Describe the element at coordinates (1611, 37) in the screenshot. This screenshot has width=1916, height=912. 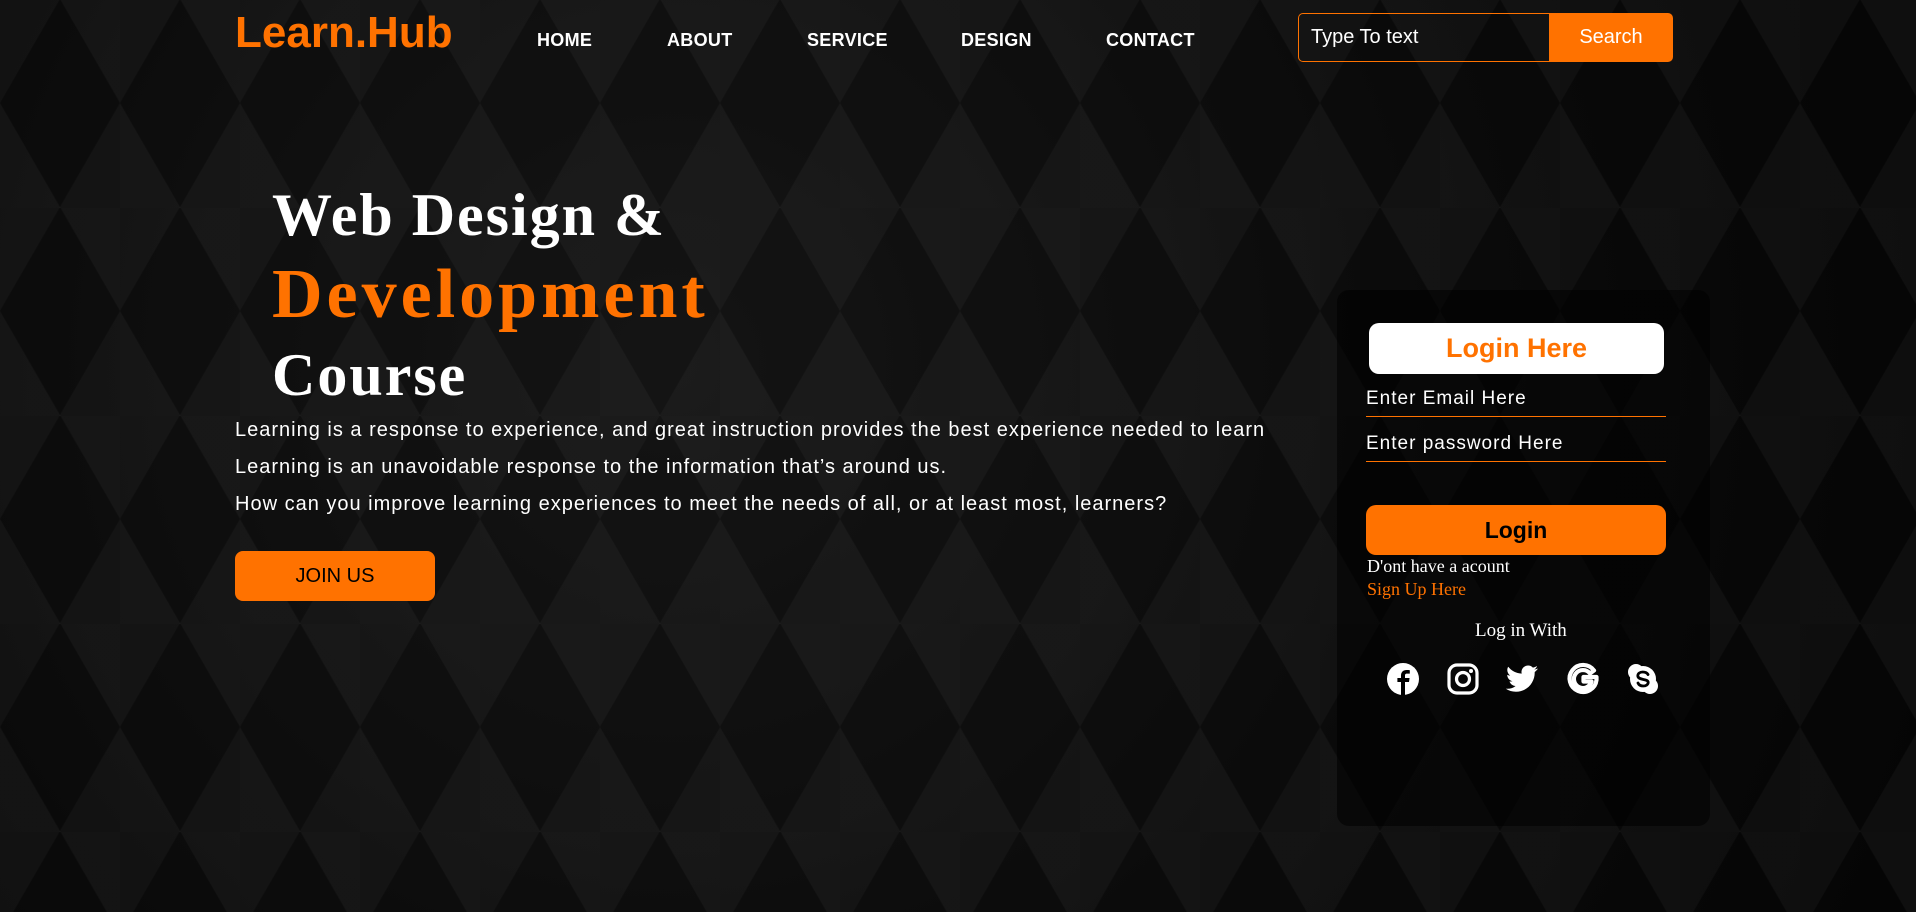
I see `search-button: Search` at that location.